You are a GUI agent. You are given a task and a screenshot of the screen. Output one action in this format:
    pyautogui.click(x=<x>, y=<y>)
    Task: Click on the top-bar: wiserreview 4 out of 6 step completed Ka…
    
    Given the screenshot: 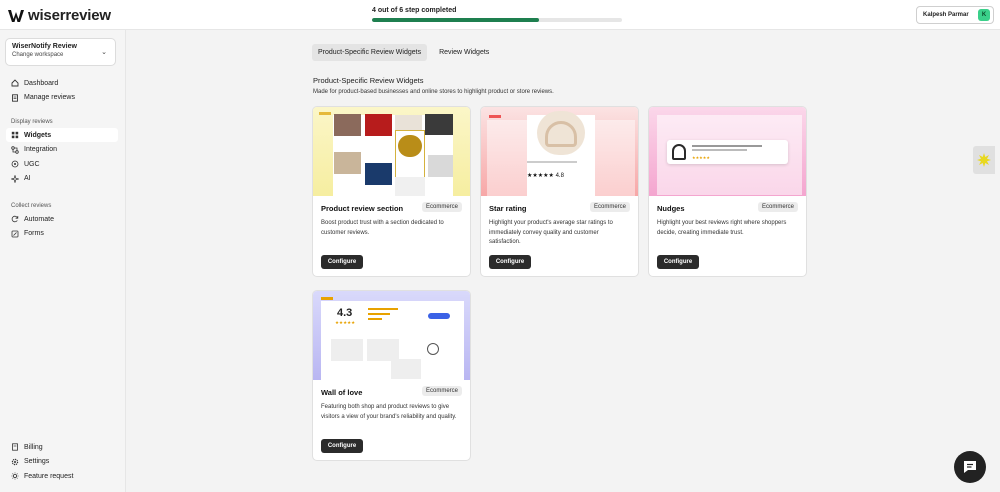 What is the action you would take?
    pyautogui.click(x=500, y=15)
    